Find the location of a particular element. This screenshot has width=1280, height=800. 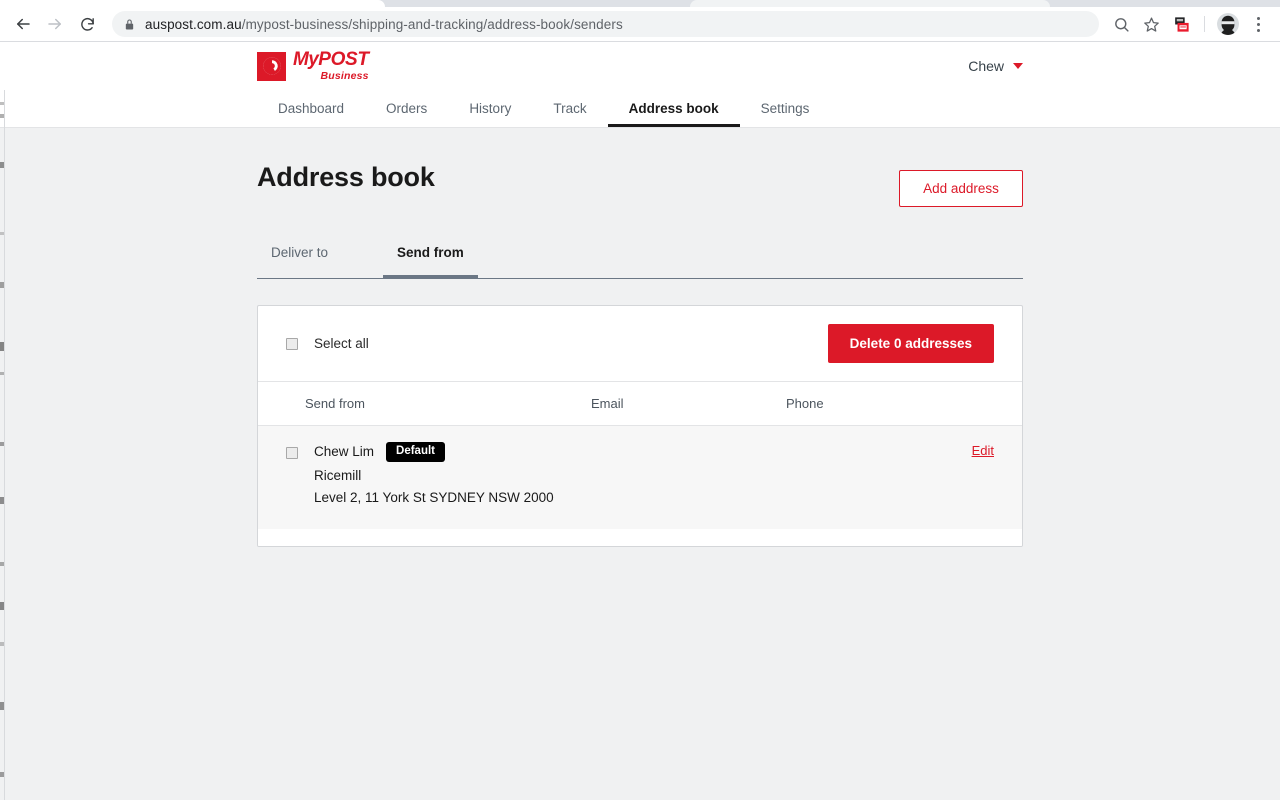

nav-label: History is located at coordinates (490, 108).